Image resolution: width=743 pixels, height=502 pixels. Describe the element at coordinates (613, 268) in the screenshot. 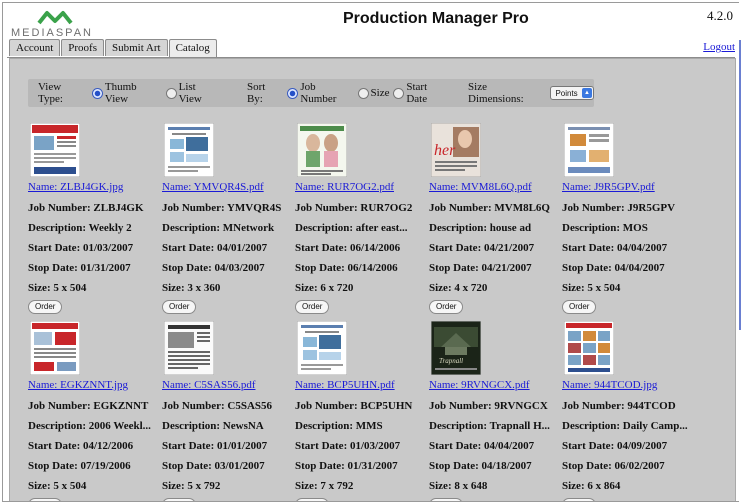

I see `item-stop-date: Stop Date: 04/04/2007` at that location.